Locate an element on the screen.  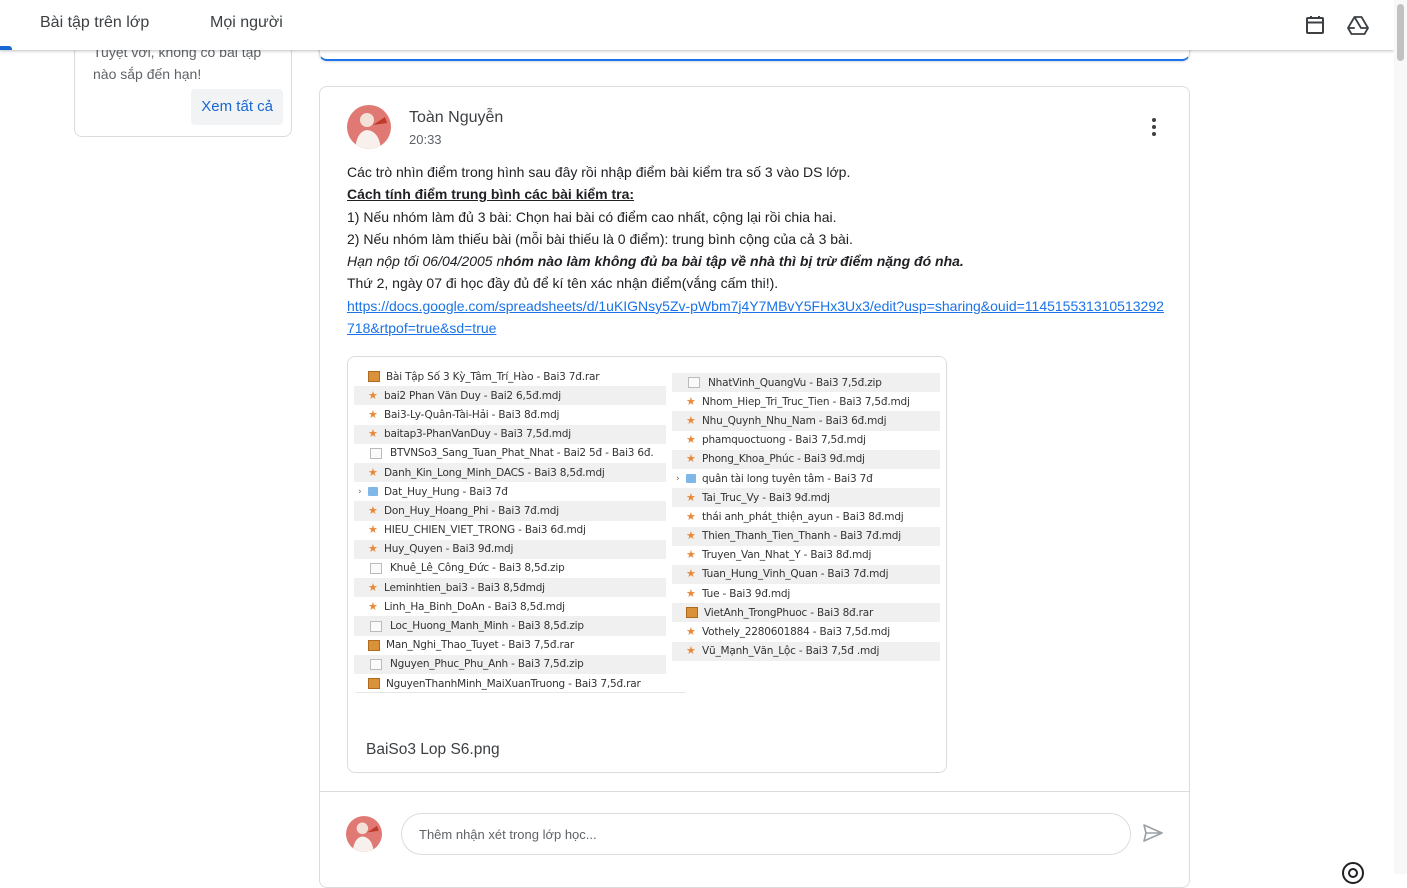
send-icon is located at coordinates (1153, 833).